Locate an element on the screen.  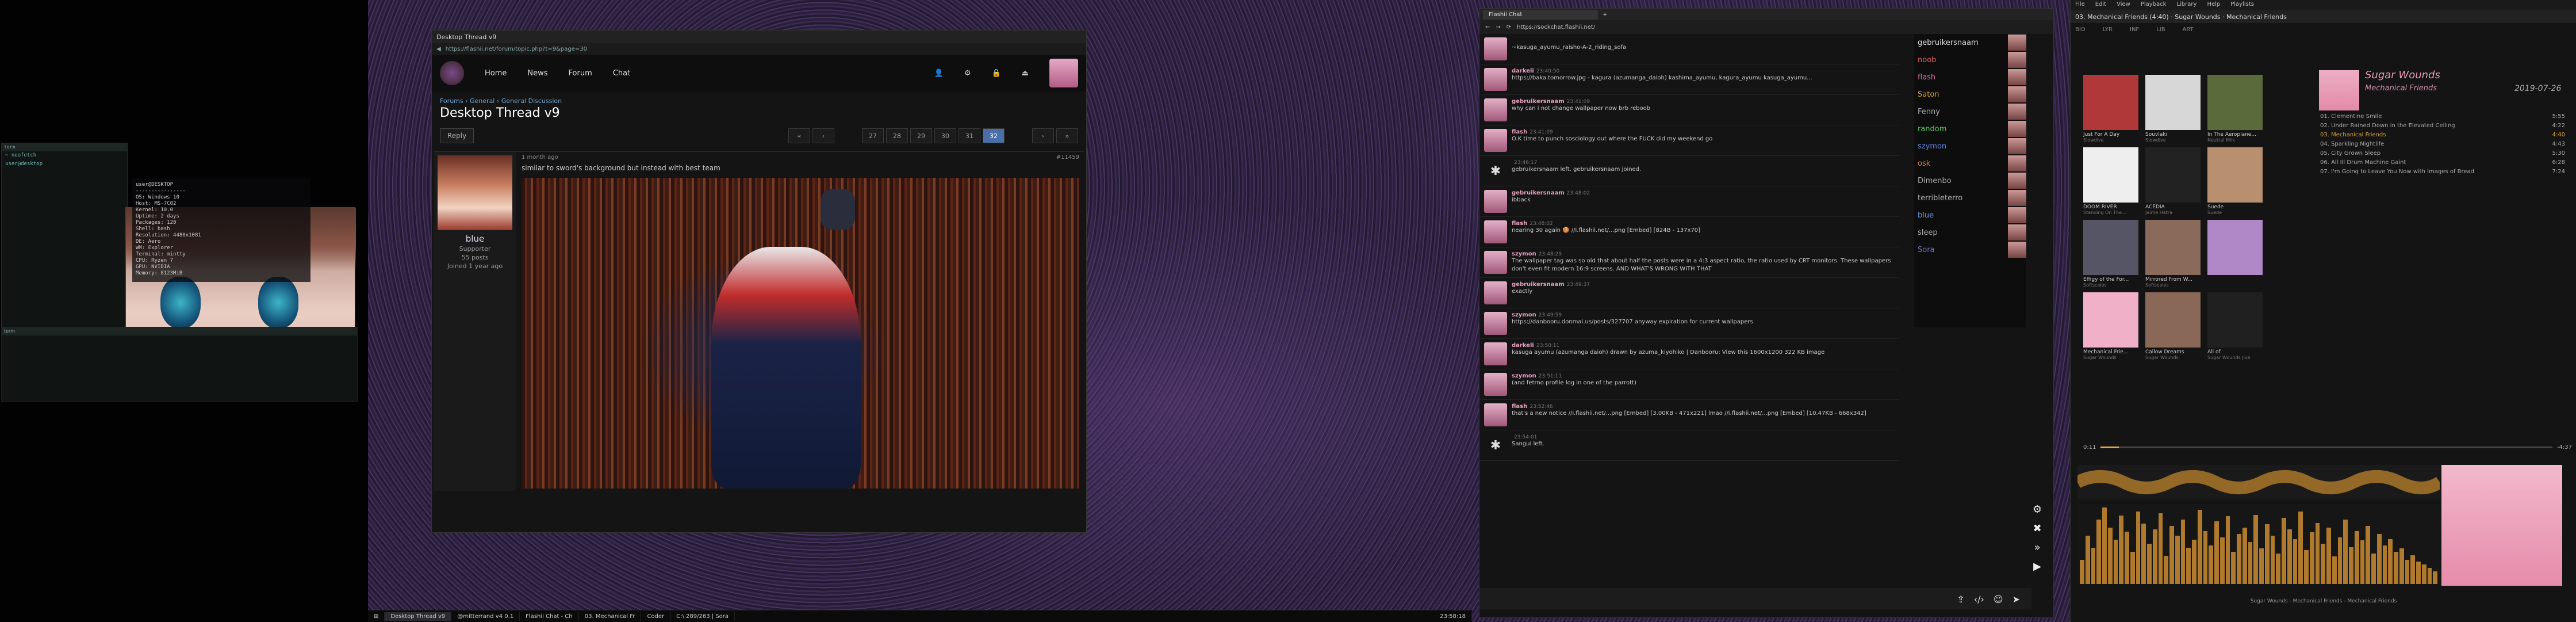
play-icon: ▶ is located at coordinates (2037, 566).